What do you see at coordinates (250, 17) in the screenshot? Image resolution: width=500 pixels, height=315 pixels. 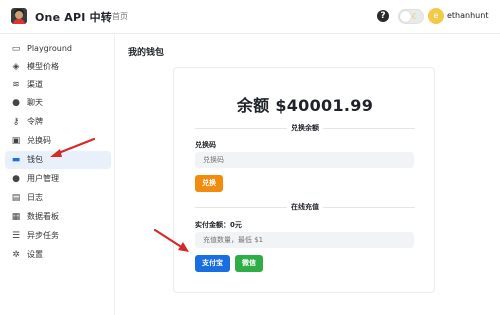 I see `top-bar: One API 中转 首页 ? ☾ e ethanhunt` at bounding box center [250, 17].